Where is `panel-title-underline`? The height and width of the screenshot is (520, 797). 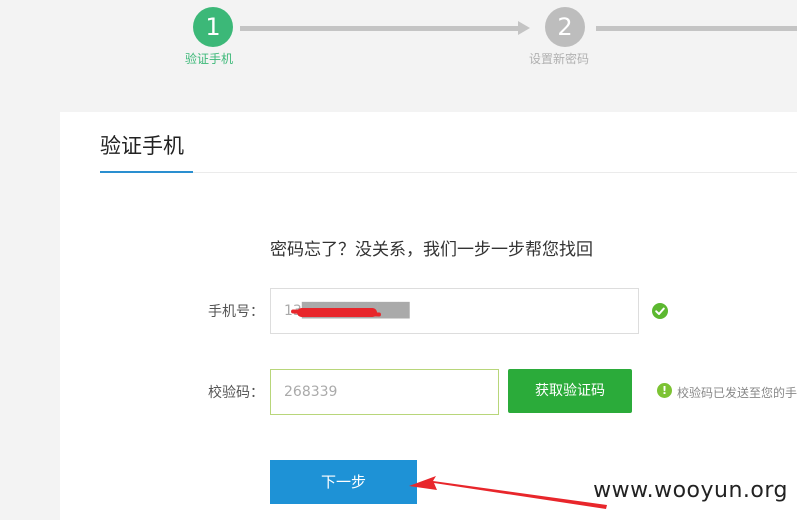 panel-title-underline is located at coordinates (146, 172).